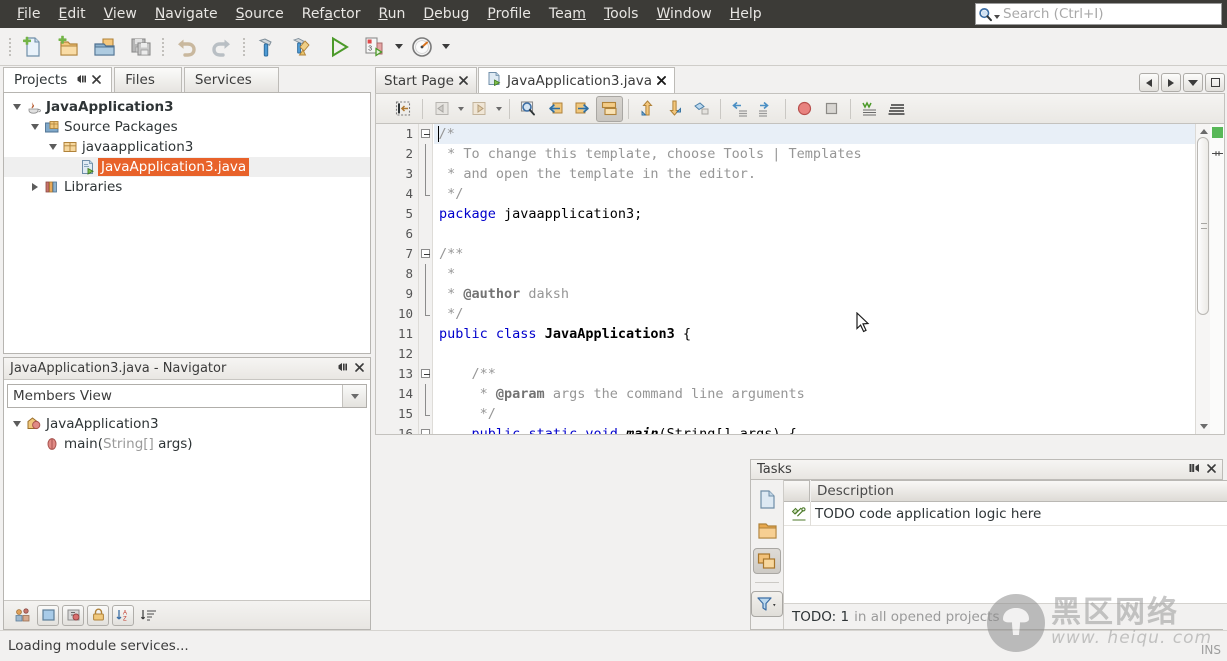 The image size is (1227, 661). What do you see at coordinates (767, 561) in the screenshot?
I see `all-projects-scope-button` at bounding box center [767, 561].